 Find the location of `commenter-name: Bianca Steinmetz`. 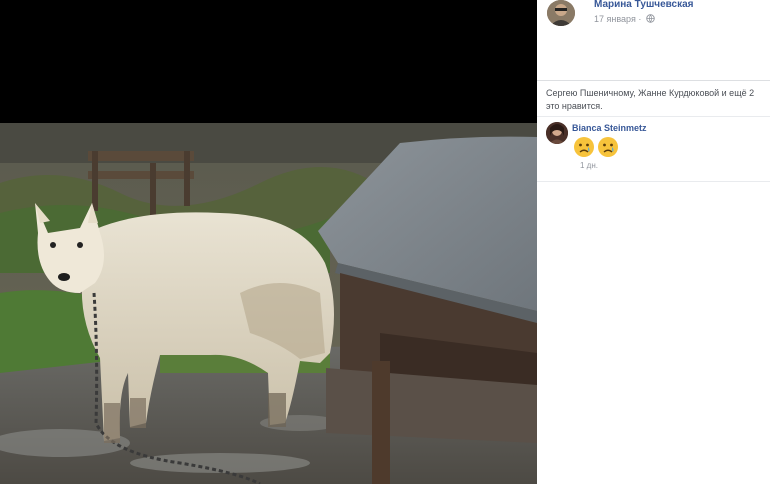

commenter-name: Bianca Steinmetz is located at coordinates (609, 128).